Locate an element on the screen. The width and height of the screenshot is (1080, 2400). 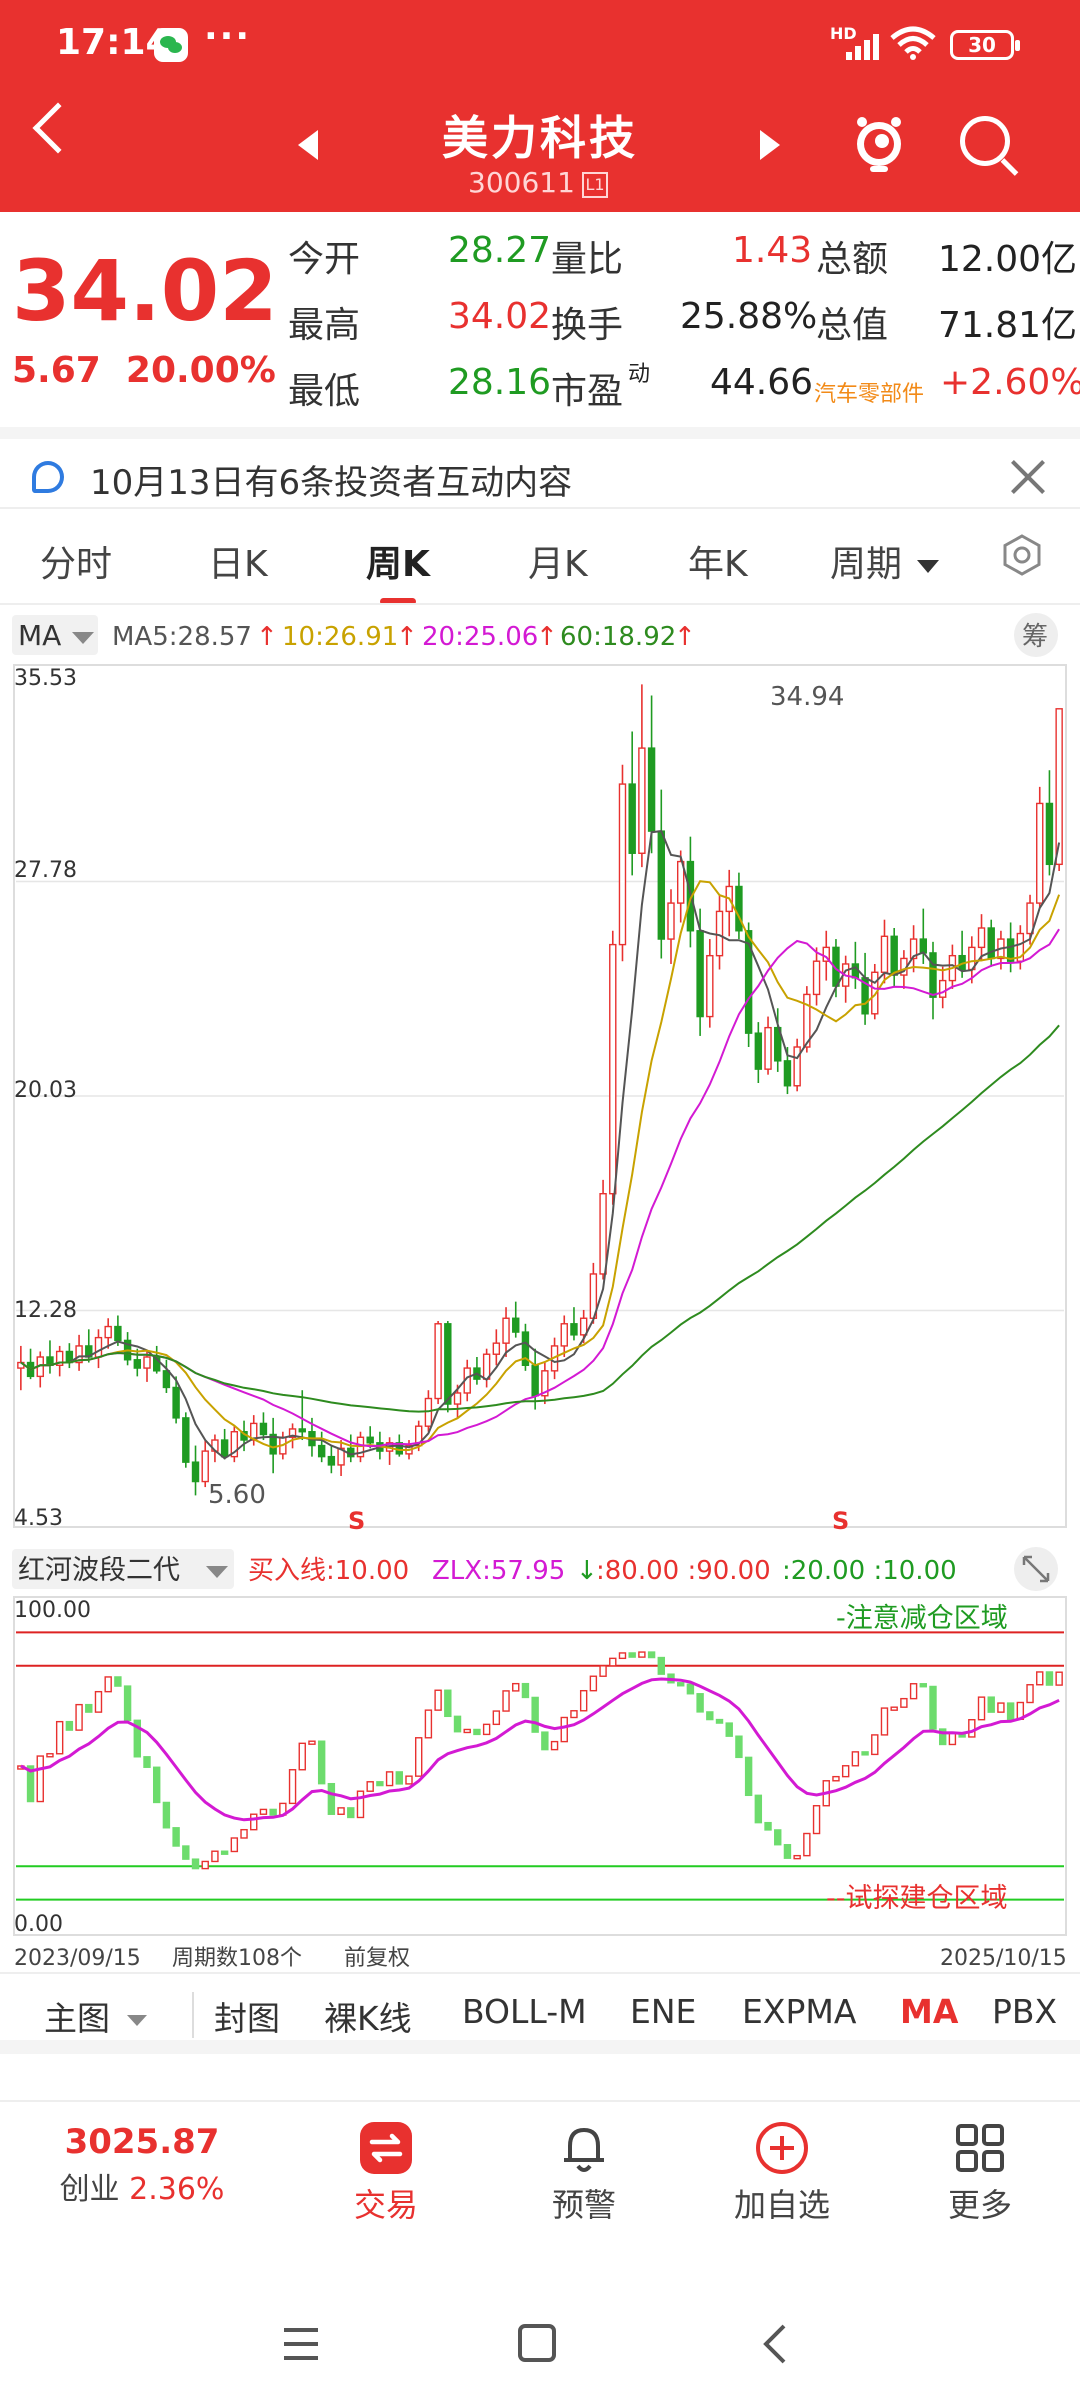
close-icon is located at coordinates (1028, 477).